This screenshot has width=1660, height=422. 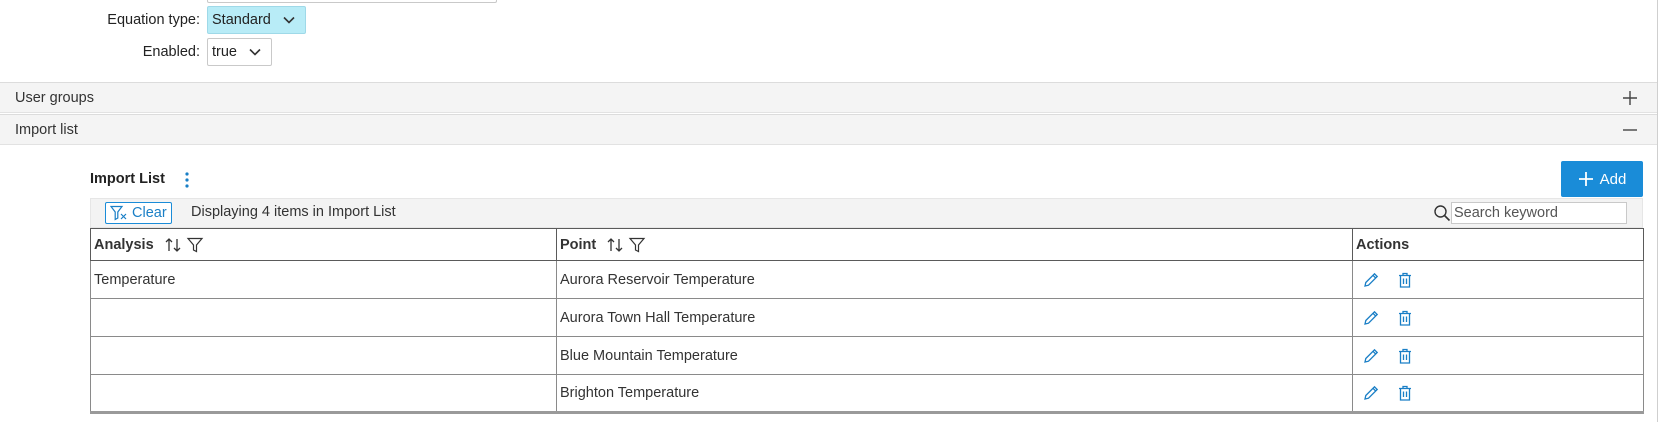 I want to click on point-cell: Aurora Reservoir Temperature, so click(x=954, y=279).